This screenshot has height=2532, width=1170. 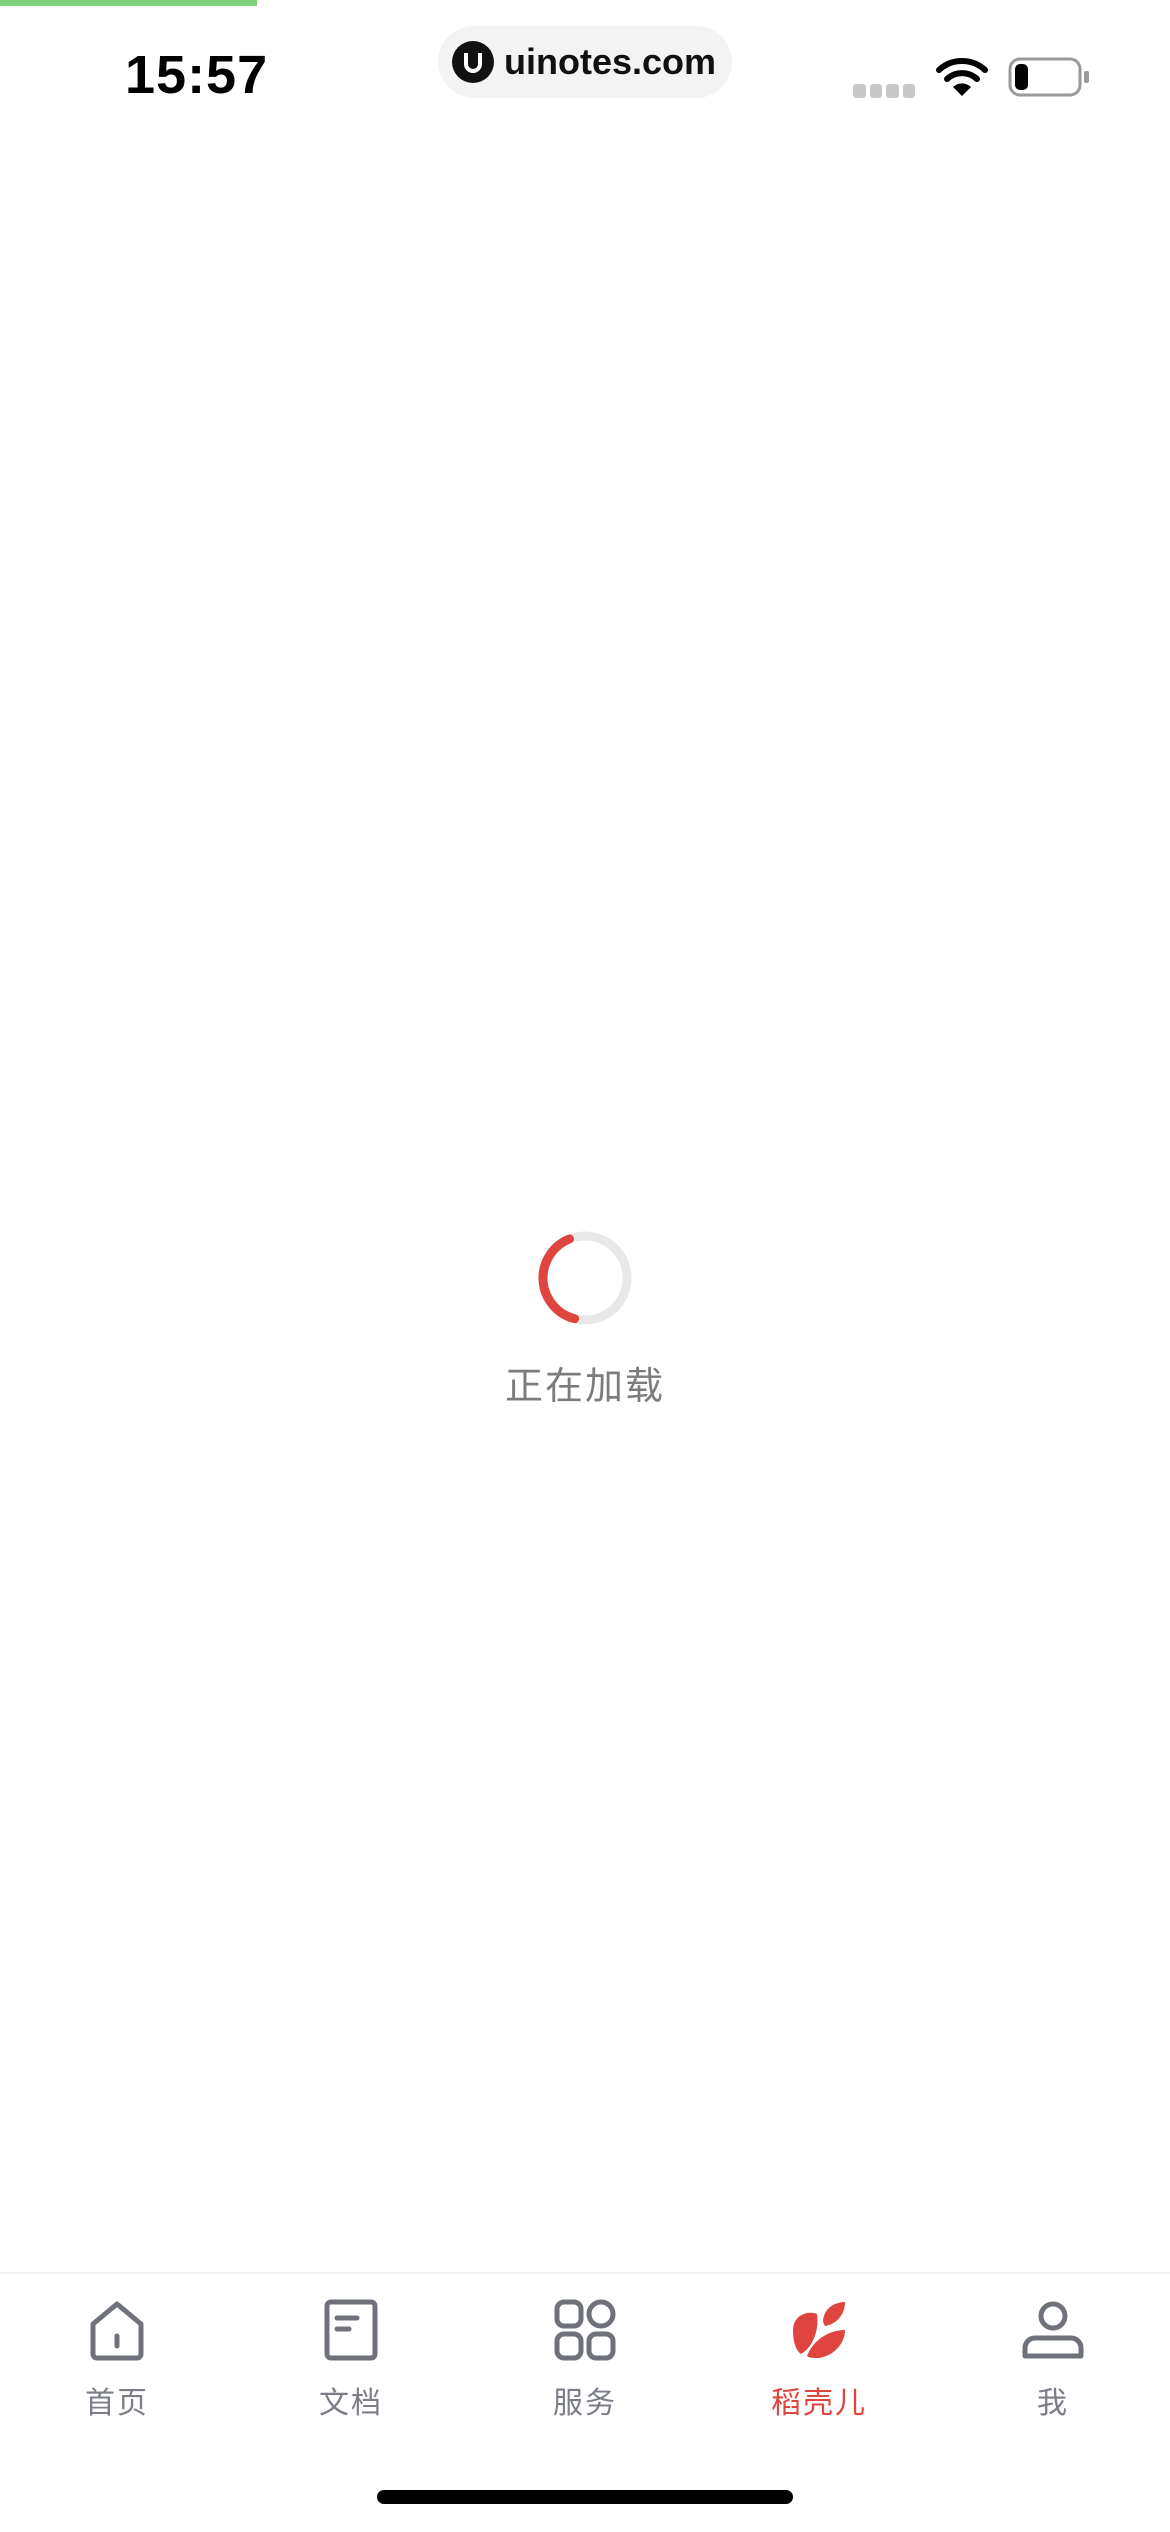 What do you see at coordinates (585, 1278) in the screenshot?
I see `loading-spinner-icon` at bounding box center [585, 1278].